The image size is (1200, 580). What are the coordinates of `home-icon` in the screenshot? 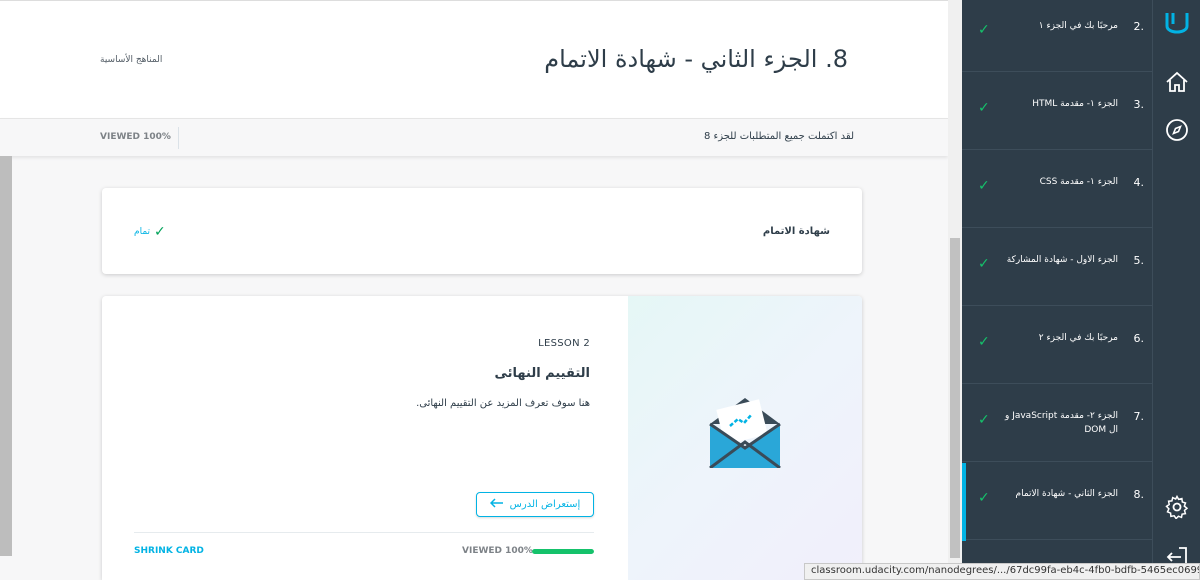 It's located at (1177, 82).